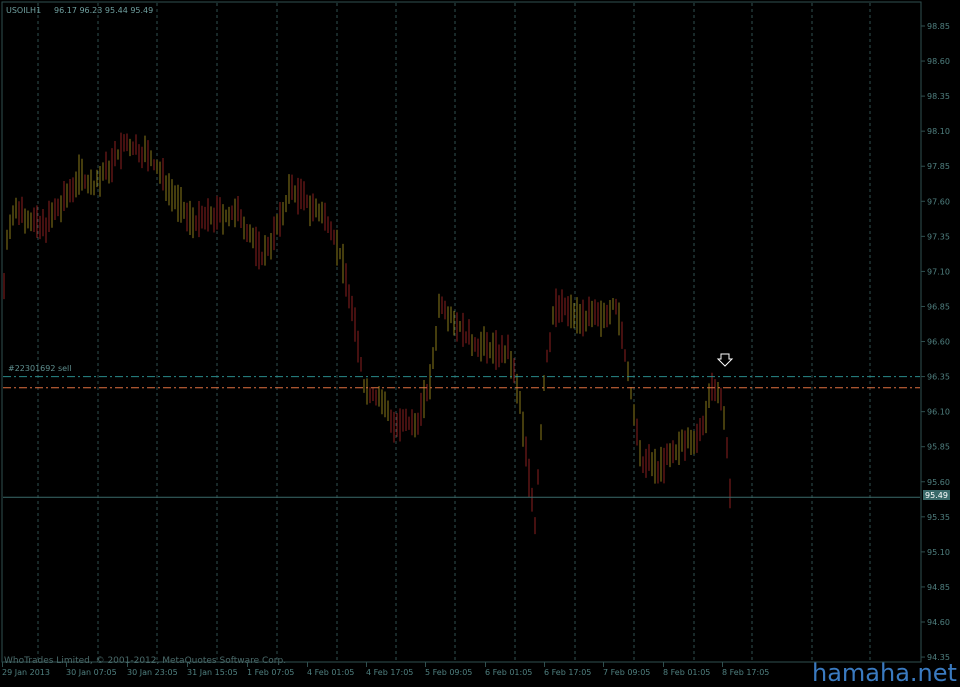  Describe the element at coordinates (508, 672) in the screenshot. I see `time-tick-label: 6 Feb 01:05` at that location.